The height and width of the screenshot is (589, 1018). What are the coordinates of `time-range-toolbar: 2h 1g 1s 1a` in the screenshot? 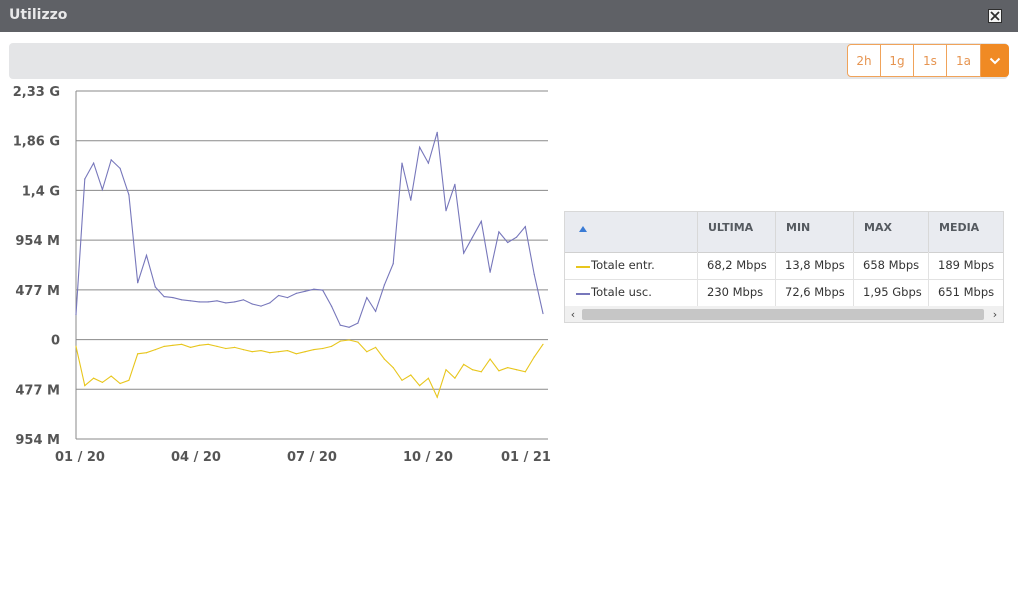 It's located at (509, 61).